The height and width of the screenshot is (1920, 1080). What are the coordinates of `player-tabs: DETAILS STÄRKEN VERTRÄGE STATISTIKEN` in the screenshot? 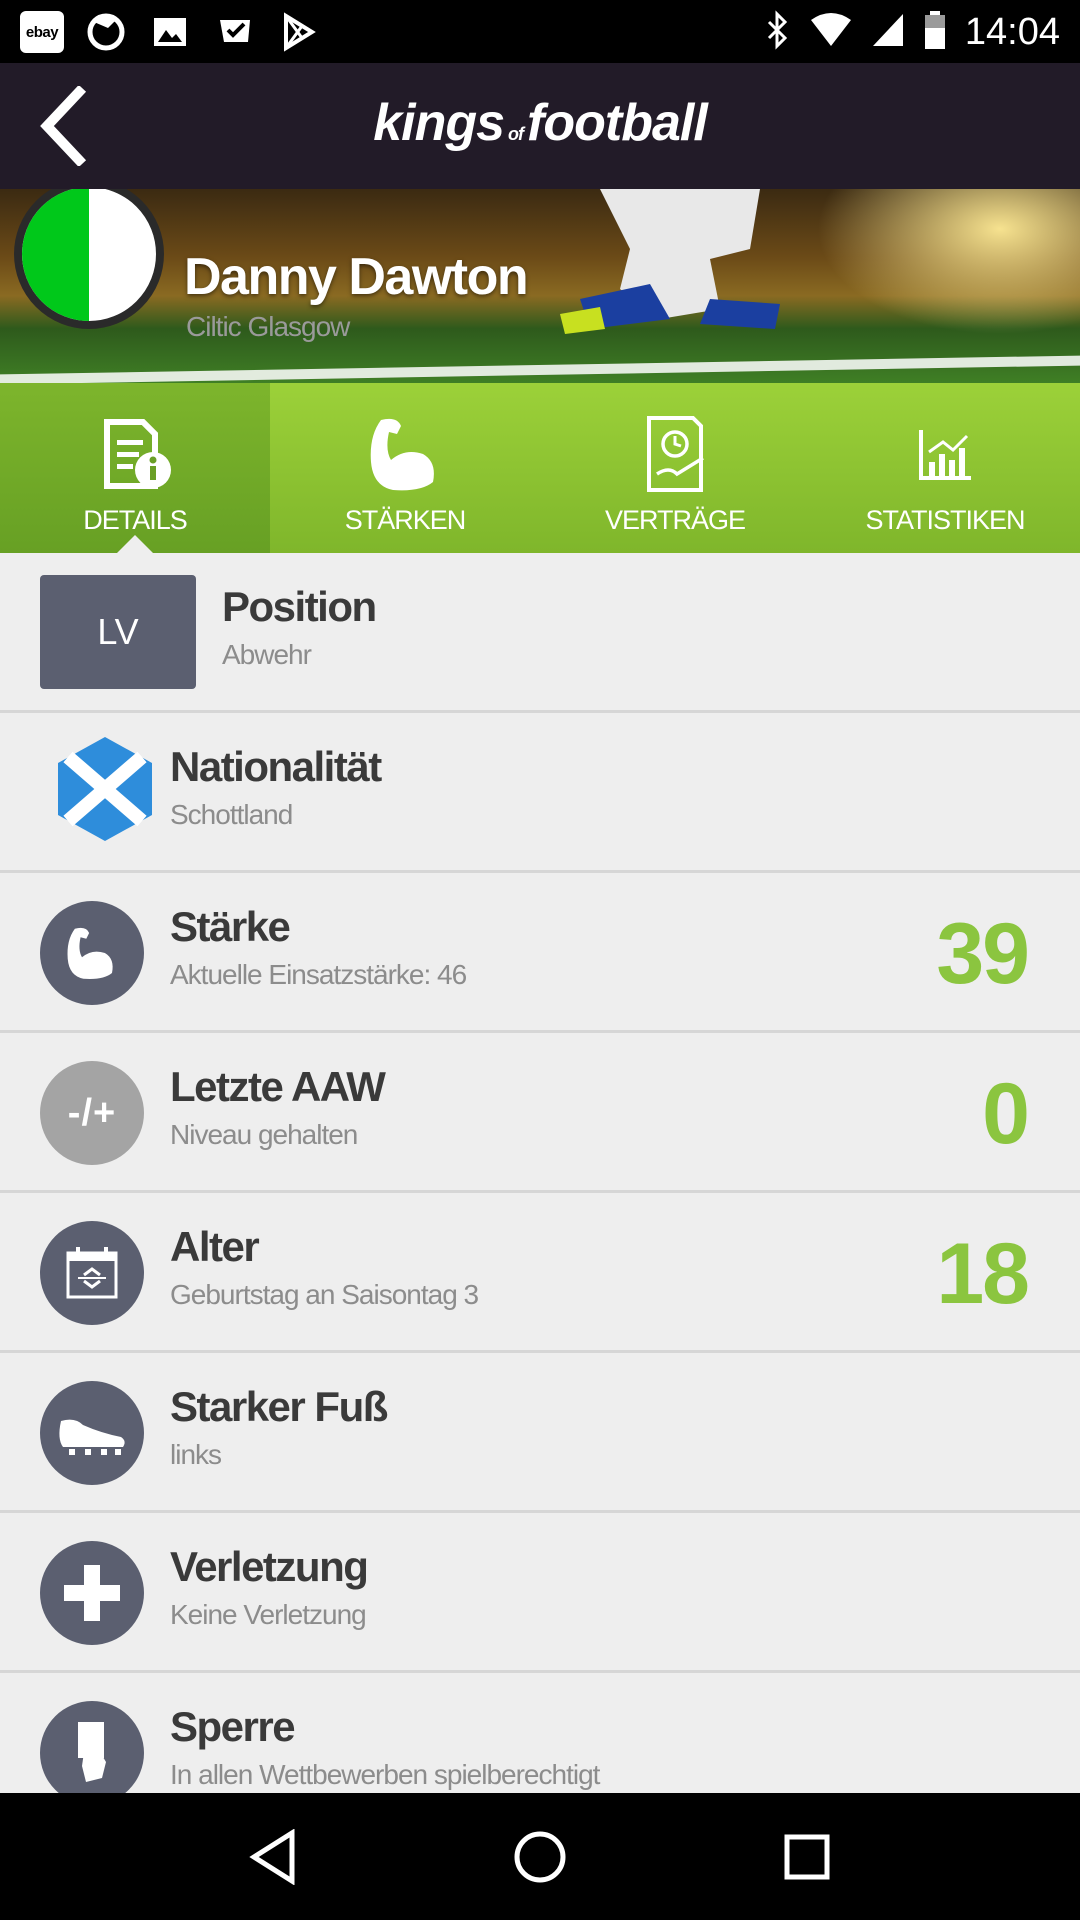 It's located at (540, 468).